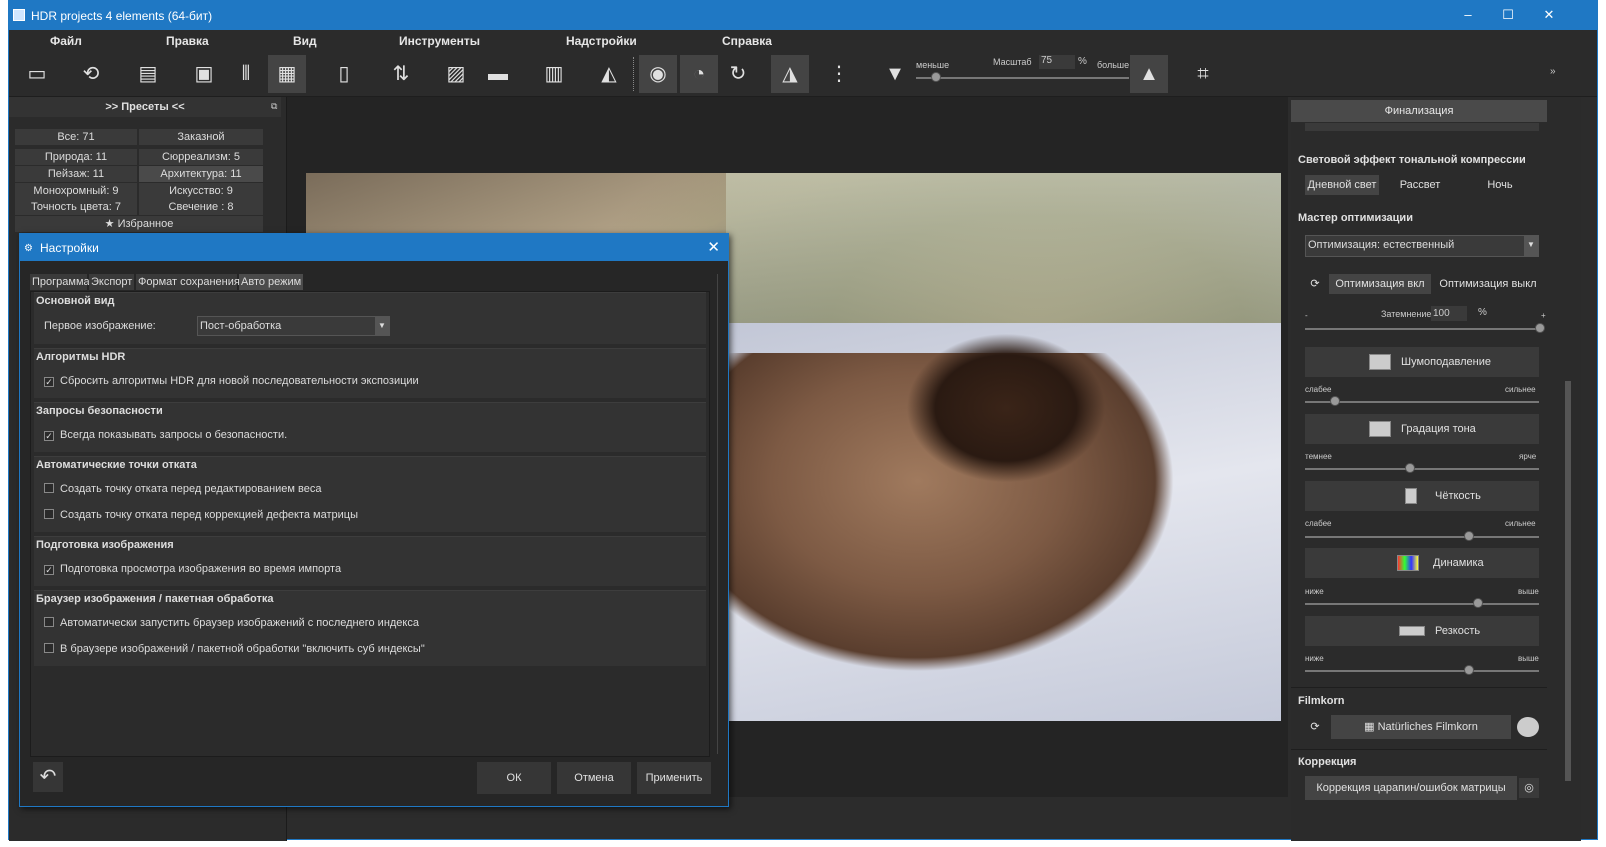 The width and height of the screenshot is (1606, 847). I want to click on document-icon: ▨, so click(456, 74).